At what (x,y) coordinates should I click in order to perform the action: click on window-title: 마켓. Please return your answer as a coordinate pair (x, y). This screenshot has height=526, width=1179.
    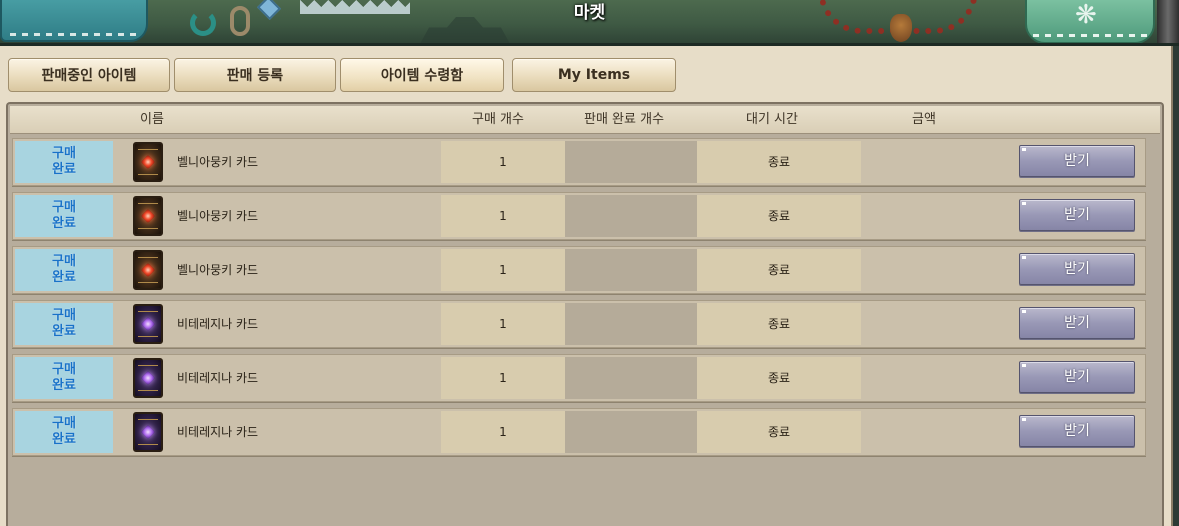
    Looking at the image, I should click on (589, 13).